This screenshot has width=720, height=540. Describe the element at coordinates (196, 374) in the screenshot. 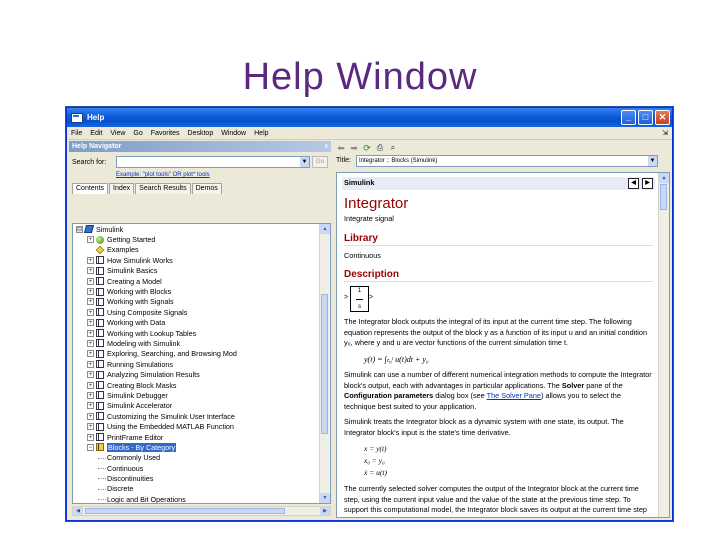

I see `tree-item: + Analyzing Simulation Results` at that location.